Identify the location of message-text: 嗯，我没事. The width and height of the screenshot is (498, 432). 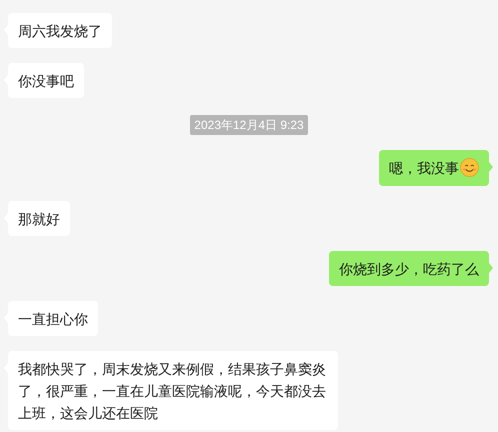
(424, 168).